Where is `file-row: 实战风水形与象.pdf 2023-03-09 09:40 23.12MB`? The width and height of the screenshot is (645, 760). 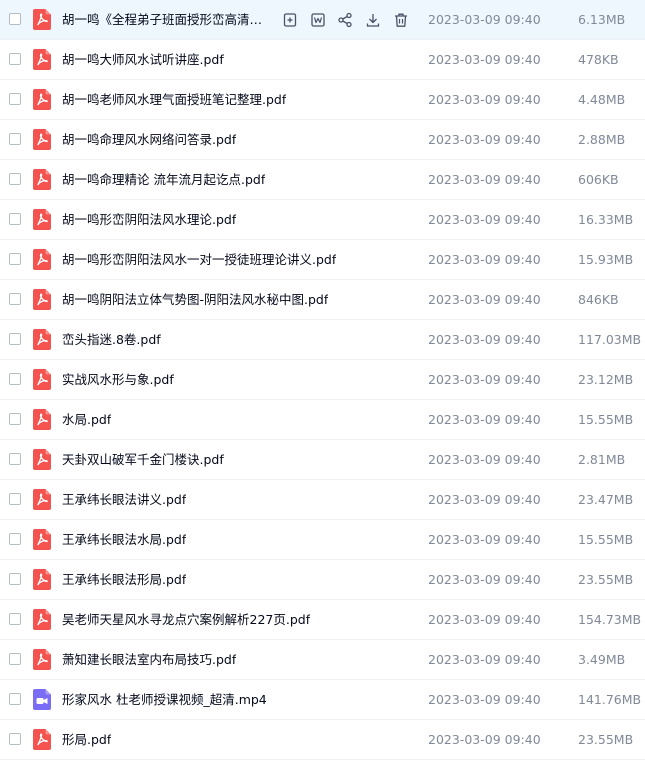 file-row: 实战风水形与象.pdf 2023-03-09 09:40 23.12MB is located at coordinates (322, 380).